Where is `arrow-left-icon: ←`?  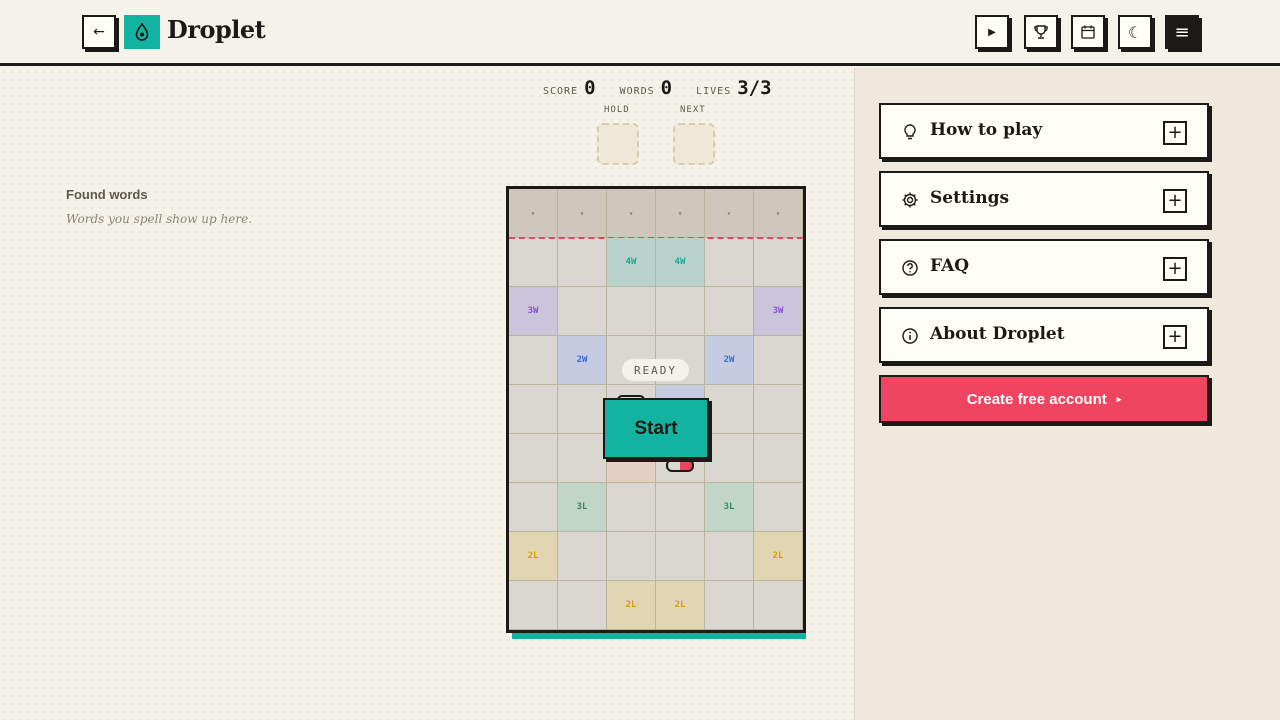 arrow-left-icon: ← is located at coordinates (99, 32).